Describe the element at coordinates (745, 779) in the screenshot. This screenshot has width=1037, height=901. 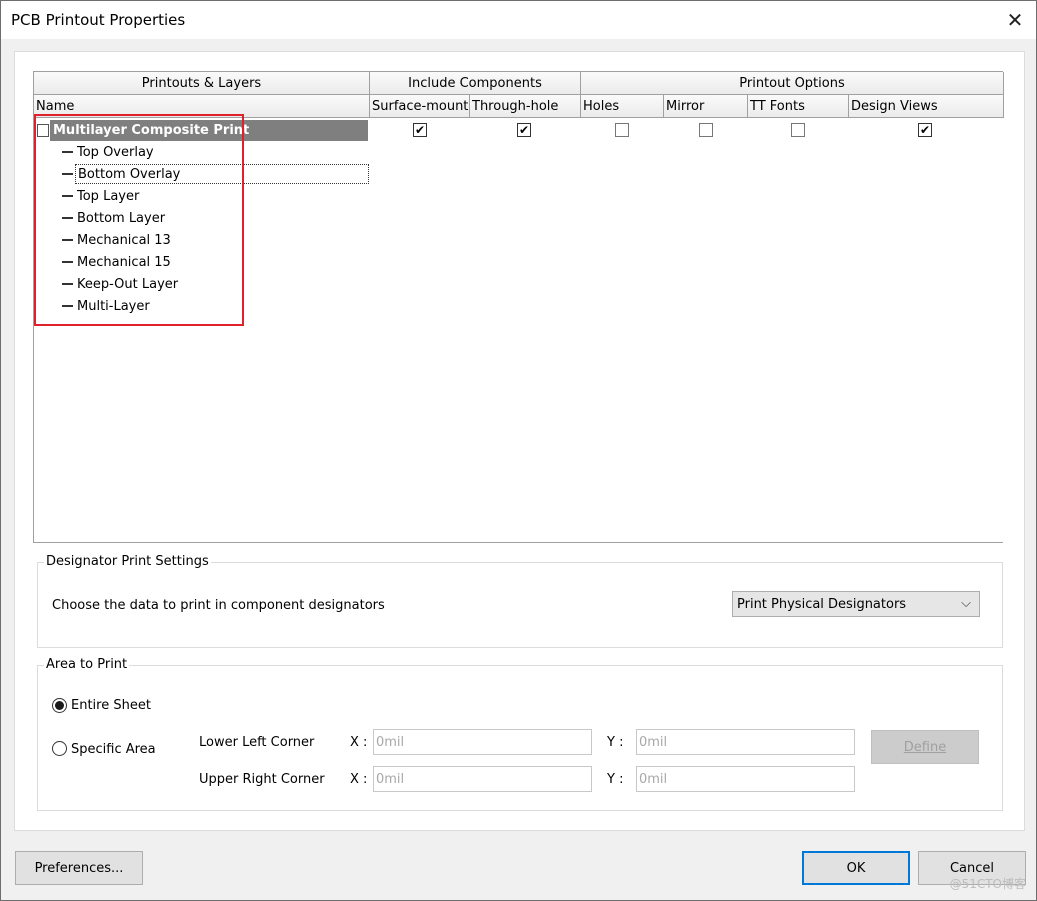
I see `upper-right-y-input: 0mil` at that location.